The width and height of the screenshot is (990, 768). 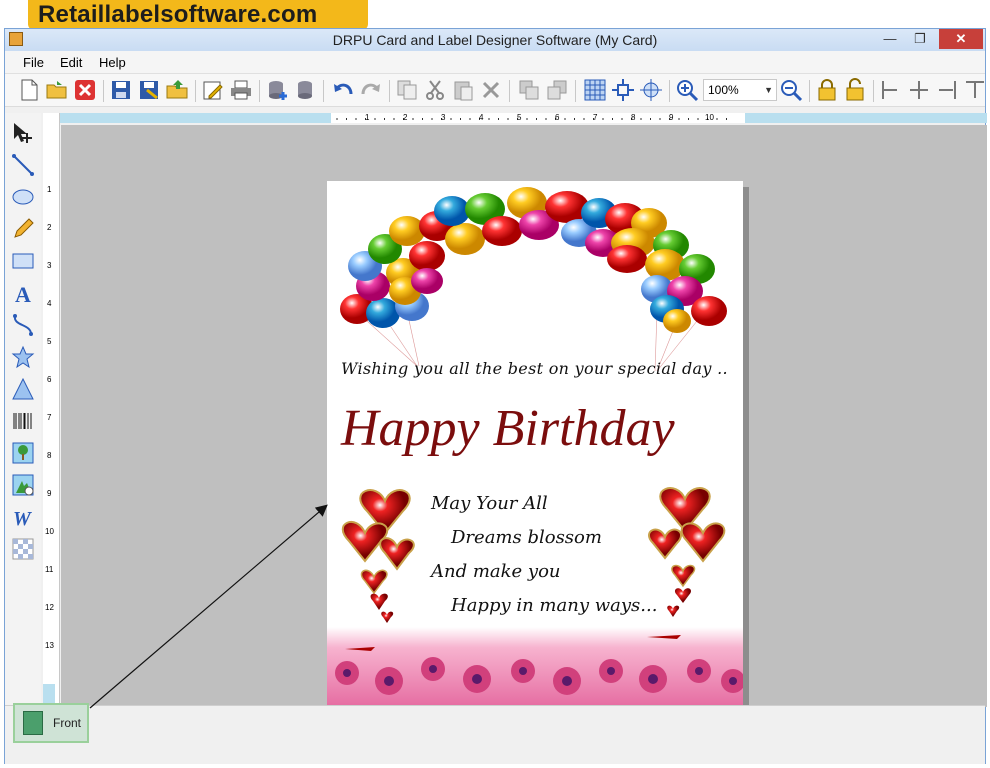 What do you see at coordinates (121, 90) in the screenshot?
I see `save-icon` at bounding box center [121, 90].